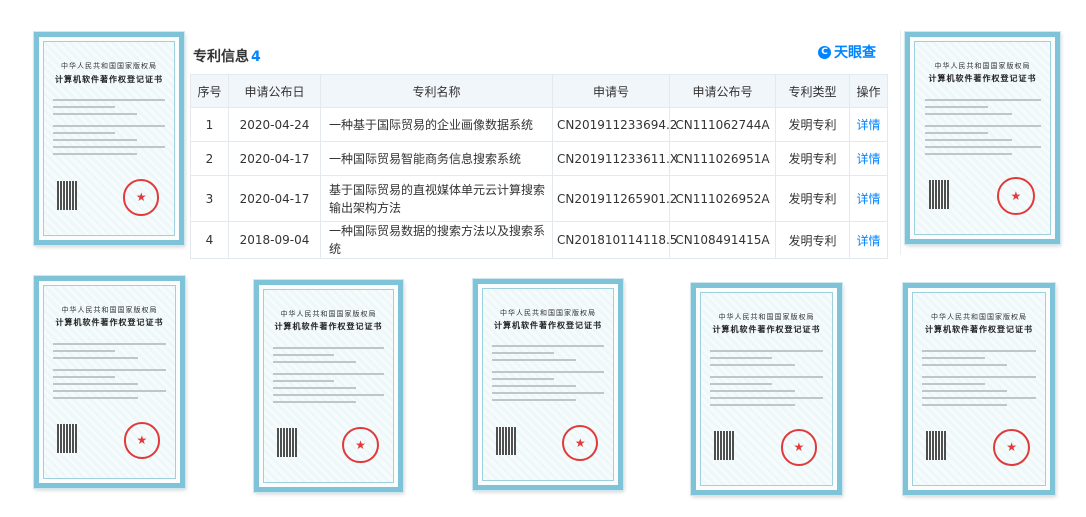 Image resolution: width=1086 pixels, height=517 pixels. What do you see at coordinates (274, 91) in the screenshot?
I see `header-date: 申请公布日` at bounding box center [274, 91].